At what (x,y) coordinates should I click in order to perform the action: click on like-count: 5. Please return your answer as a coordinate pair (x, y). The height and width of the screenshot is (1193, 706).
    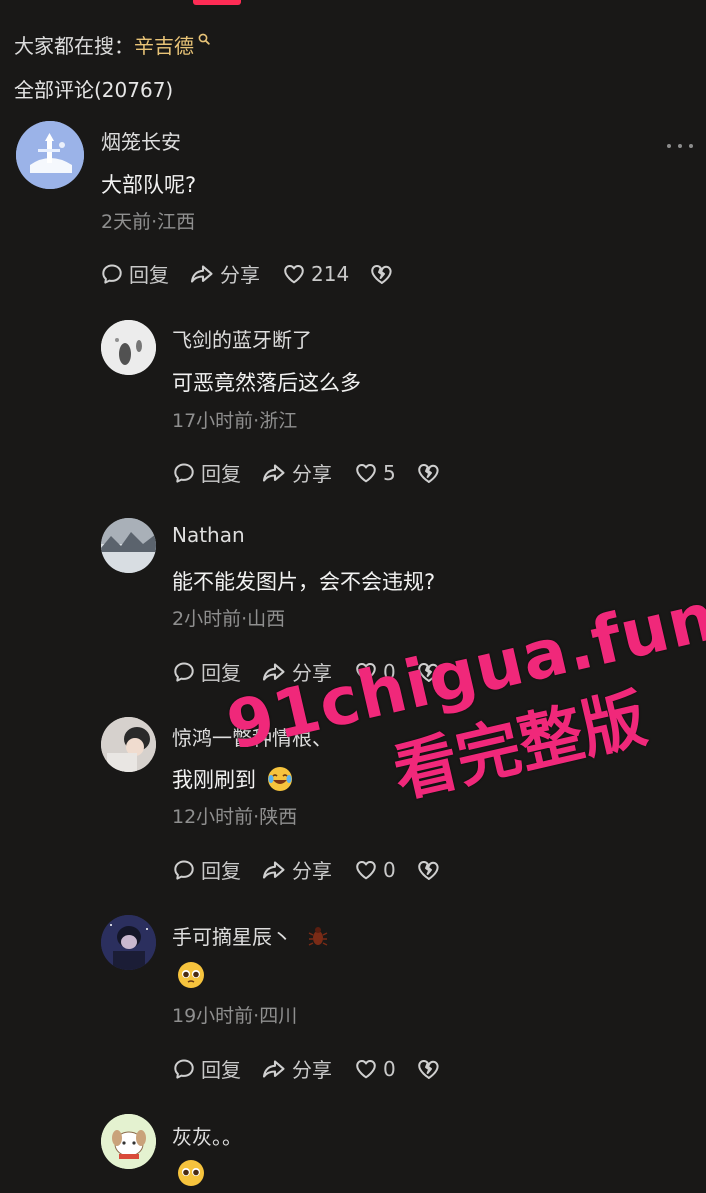
    Looking at the image, I should click on (389, 472).